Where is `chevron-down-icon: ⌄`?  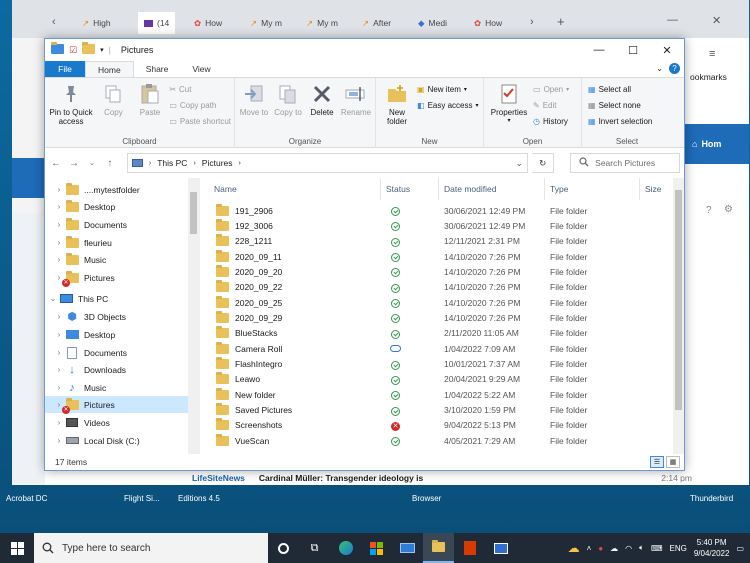
chevron-down-icon: ⌄ is located at coordinates (53, 298).